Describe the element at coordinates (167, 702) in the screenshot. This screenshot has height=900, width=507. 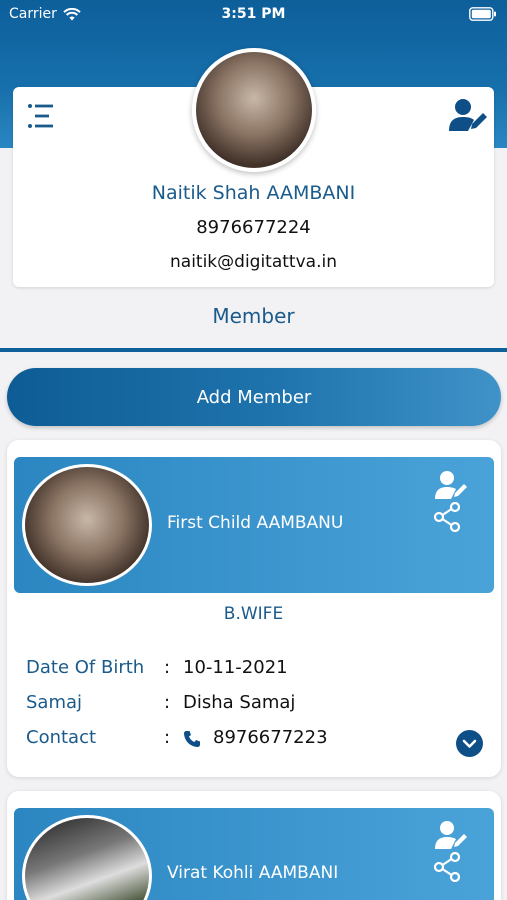
I see `samaj-colon: :` at that location.